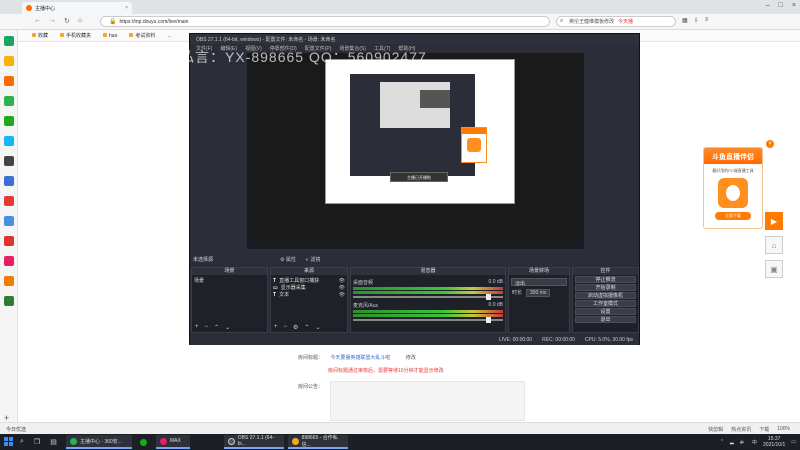 This screenshot has width=800, height=450. I want to click on minimize-icon: –, so click(768, 5).